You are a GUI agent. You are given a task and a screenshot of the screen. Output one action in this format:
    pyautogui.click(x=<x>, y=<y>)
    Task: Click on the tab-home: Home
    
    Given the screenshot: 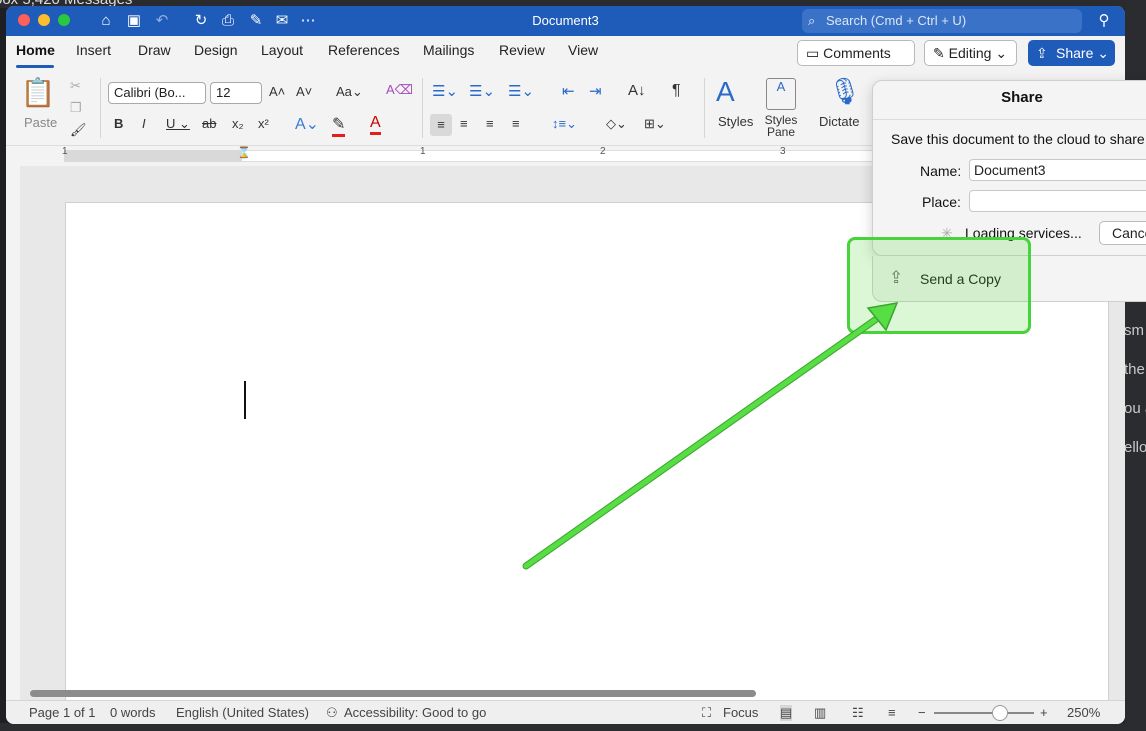 What is the action you would take?
    pyautogui.click(x=35, y=50)
    